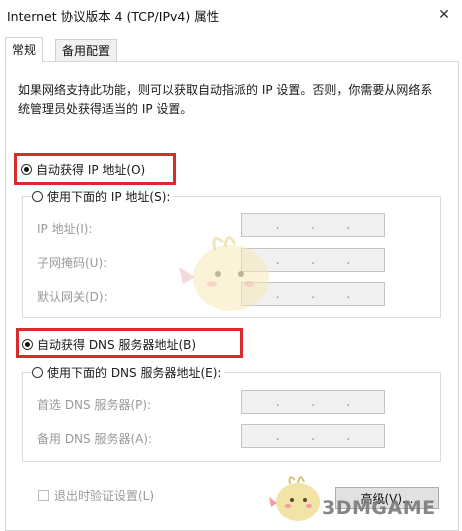  I want to click on validate-settings-label: 退出时验证设置(L), so click(104, 496).